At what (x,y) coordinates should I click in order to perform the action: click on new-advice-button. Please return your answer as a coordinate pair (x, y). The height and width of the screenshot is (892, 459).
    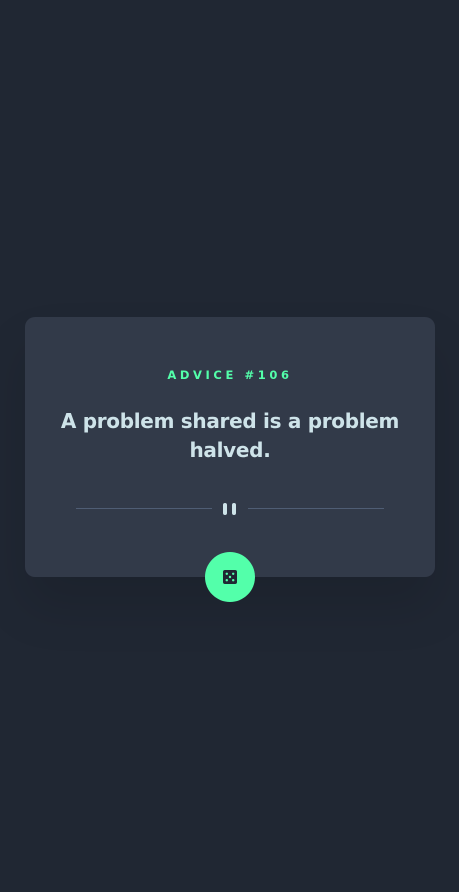
    Looking at the image, I should click on (230, 577).